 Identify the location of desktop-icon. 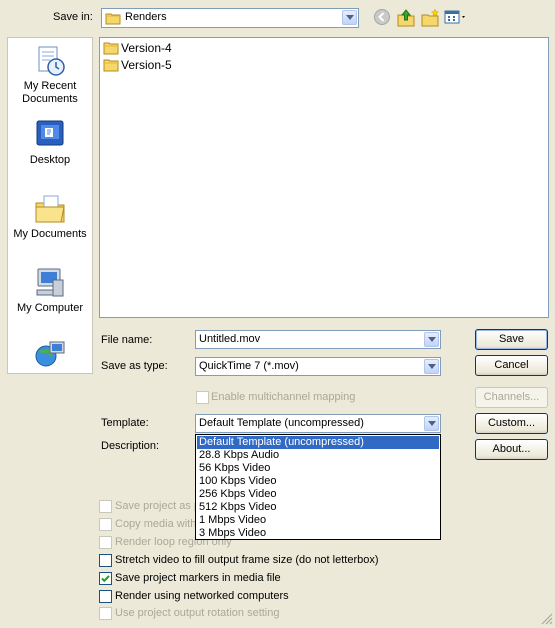
(50, 135).